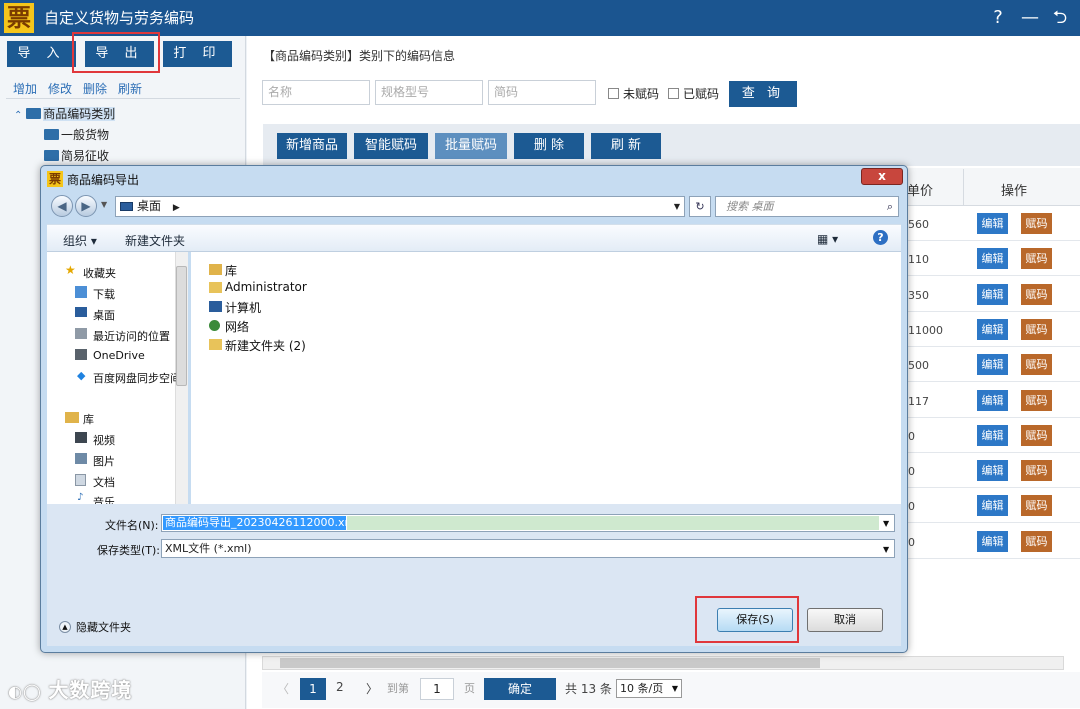  Describe the element at coordinates (613, 523) in the screenshot. I see `filename-empty-area` at that location.